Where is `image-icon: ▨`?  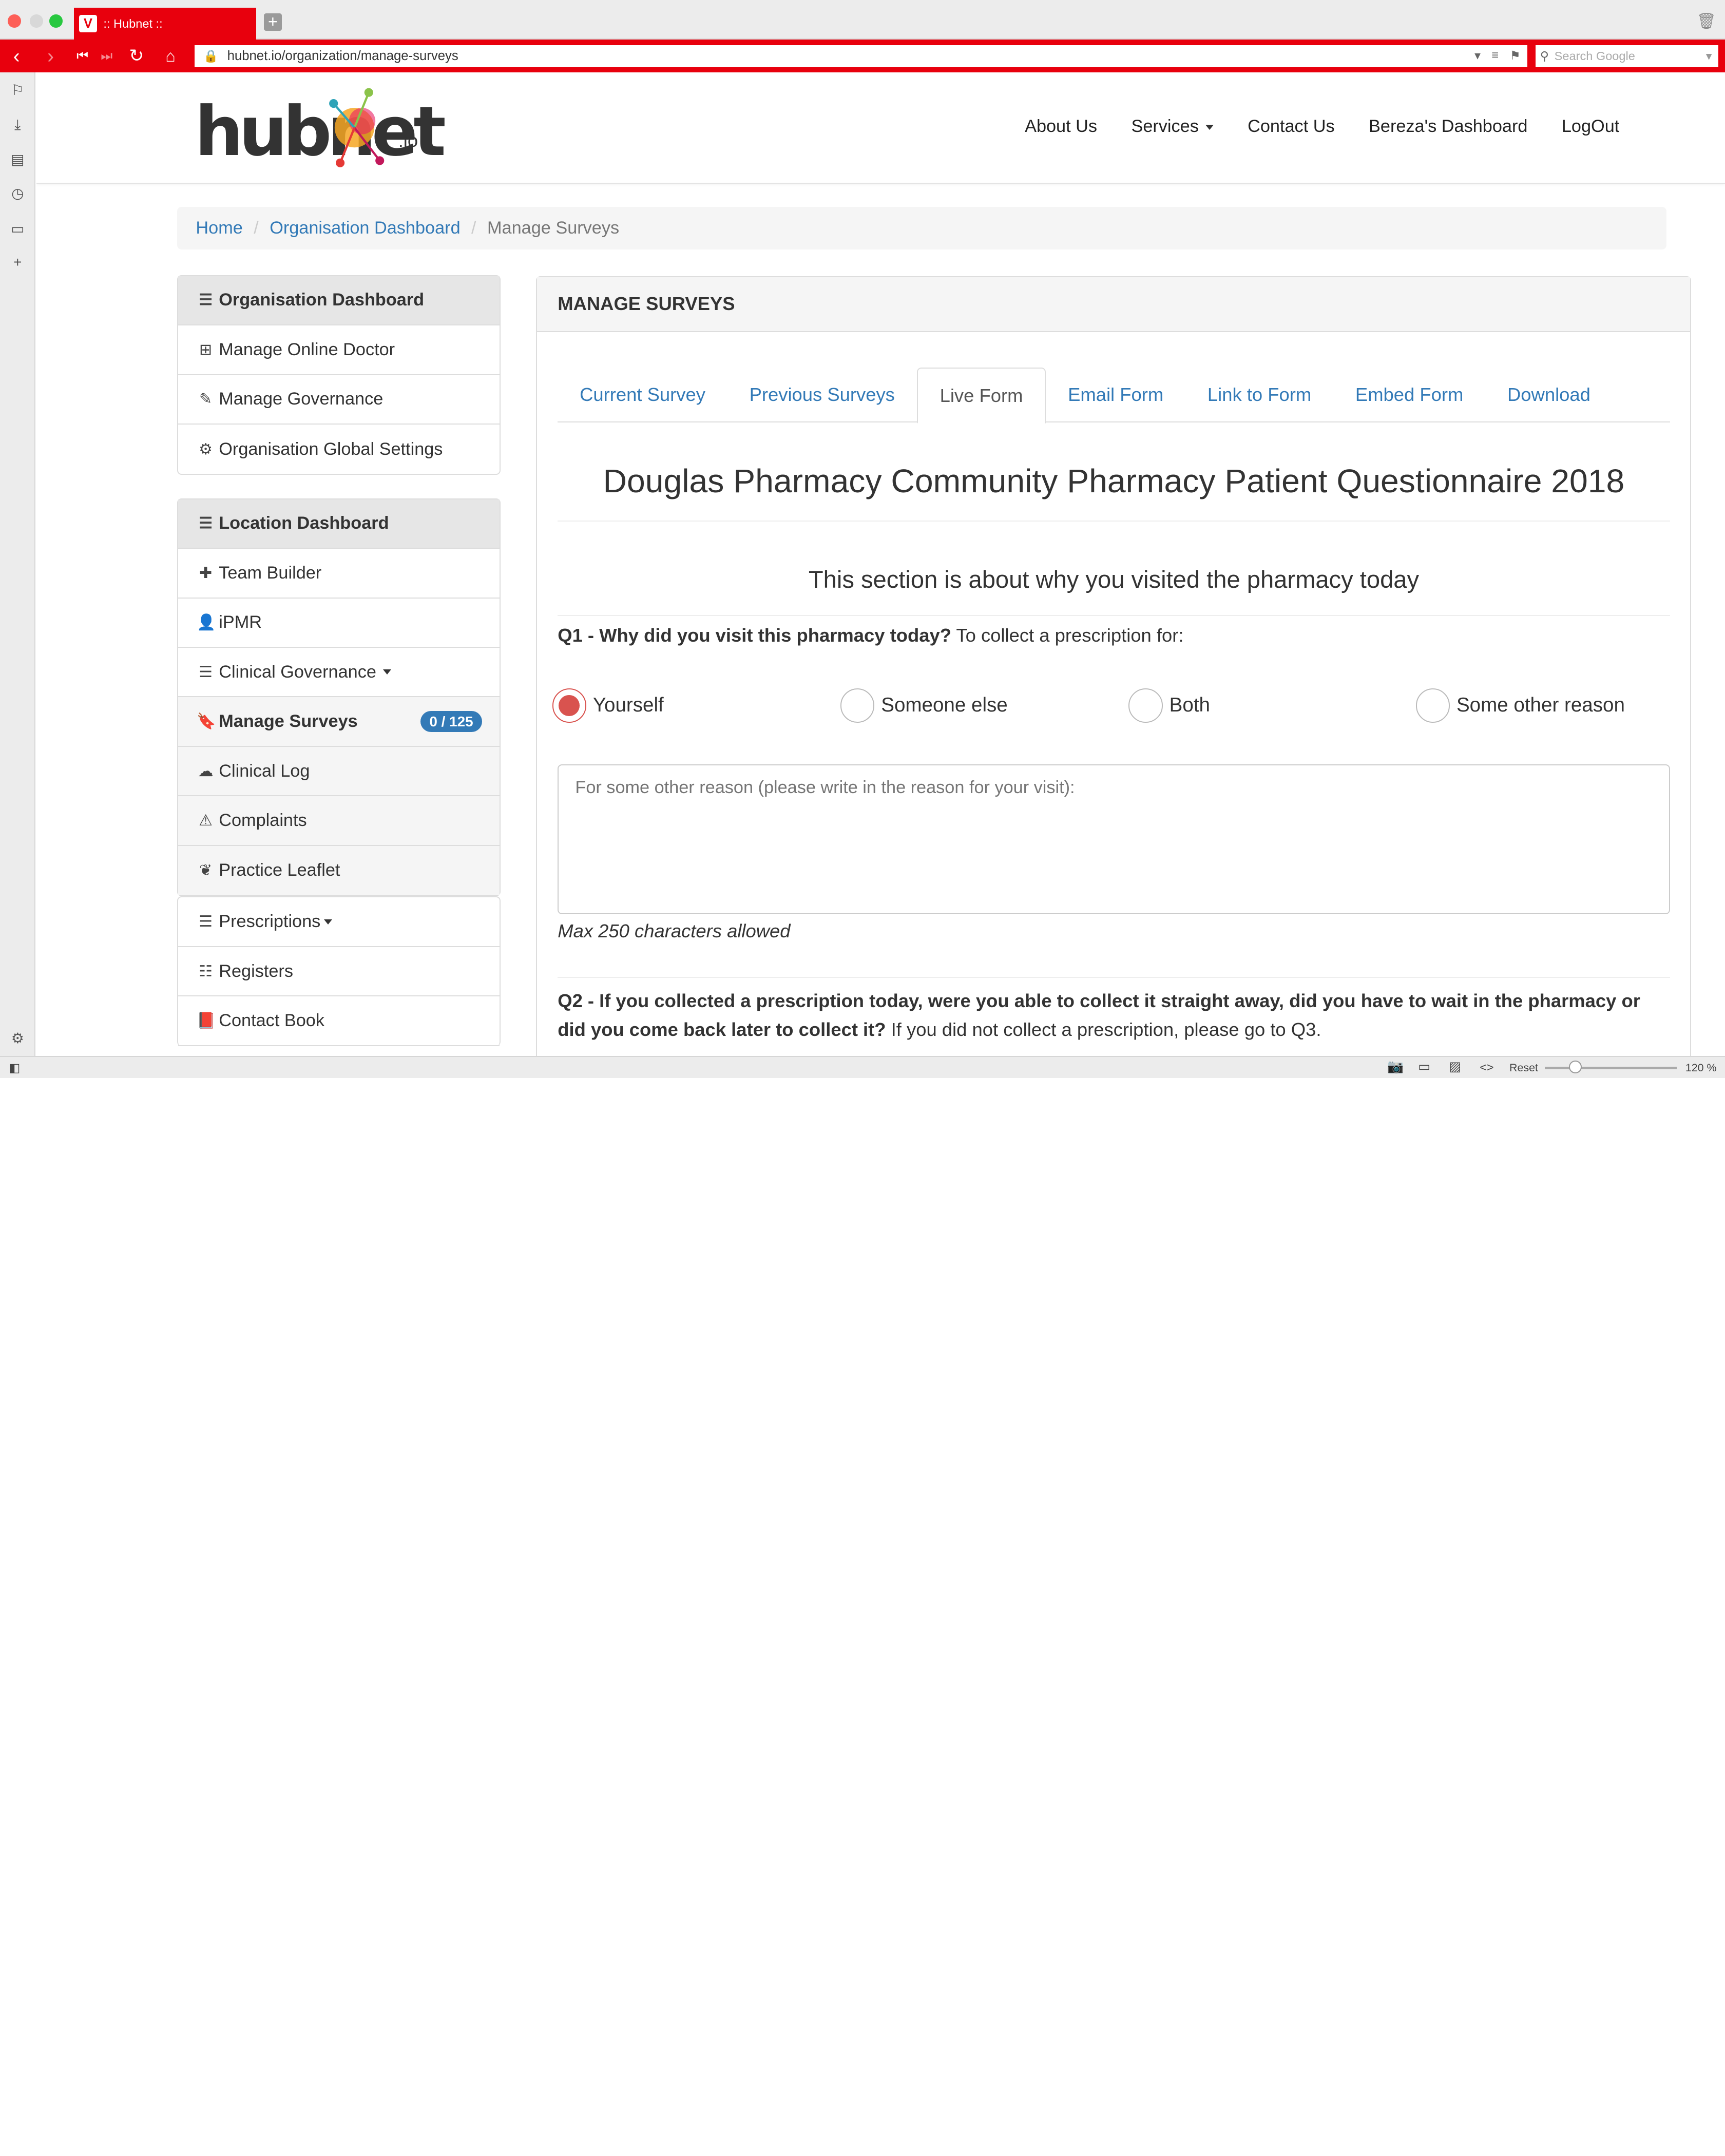
image-icon: ▨ is located at coordinates (1455, 1066).